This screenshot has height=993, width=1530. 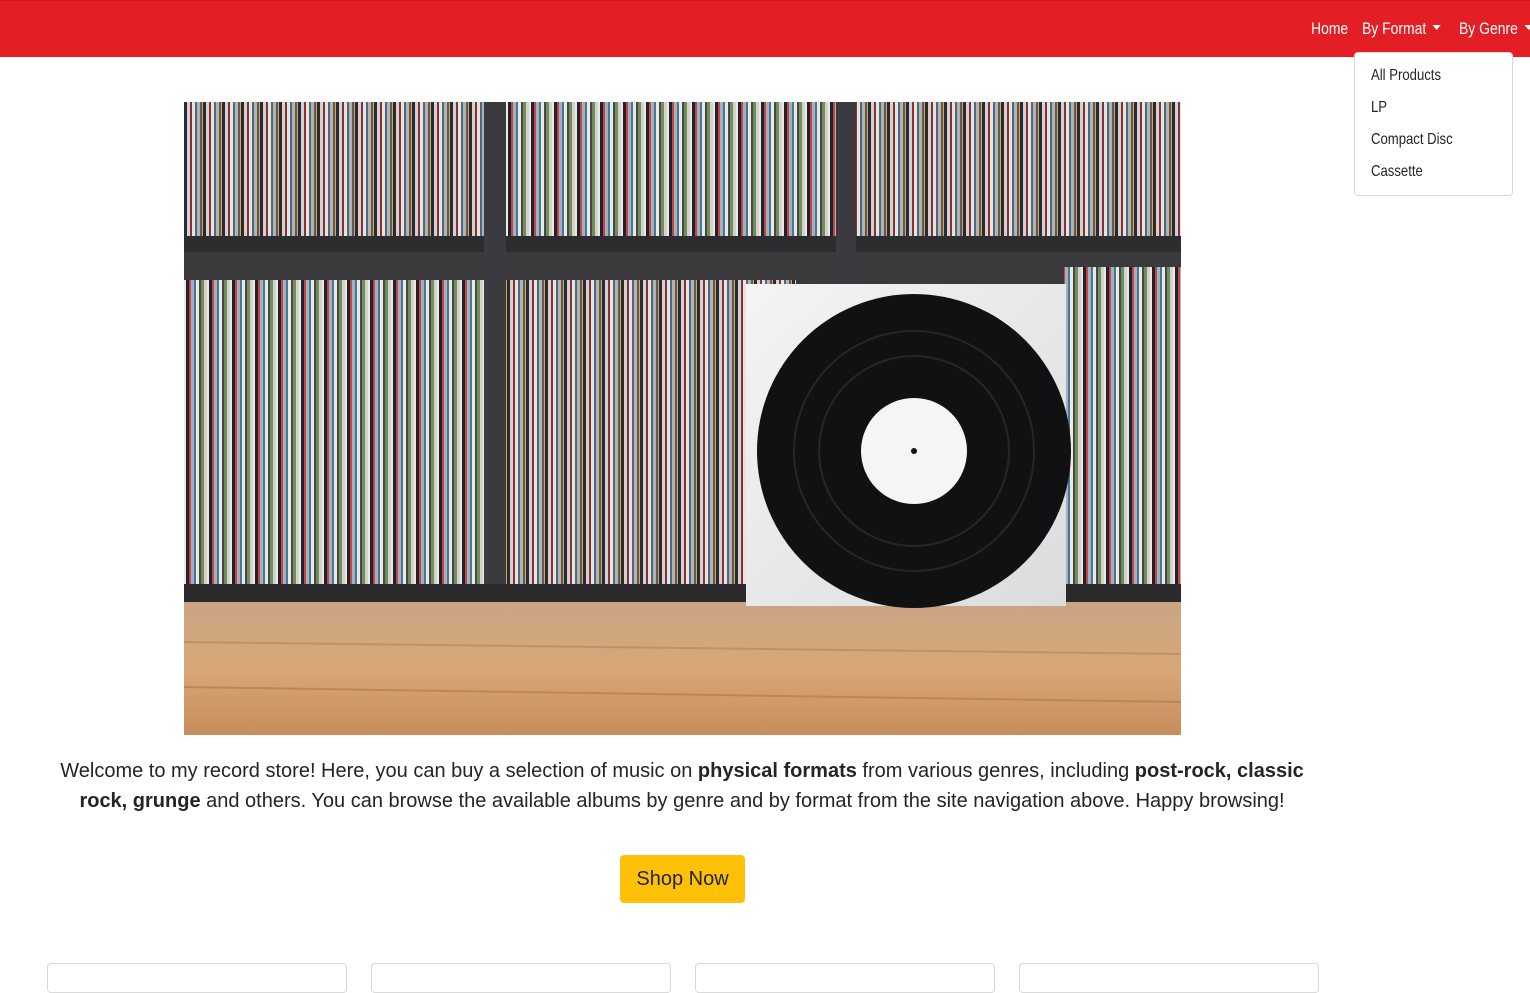 I want to click on nav-by-format-toggle: By Format, so click(x=1402, y=29).